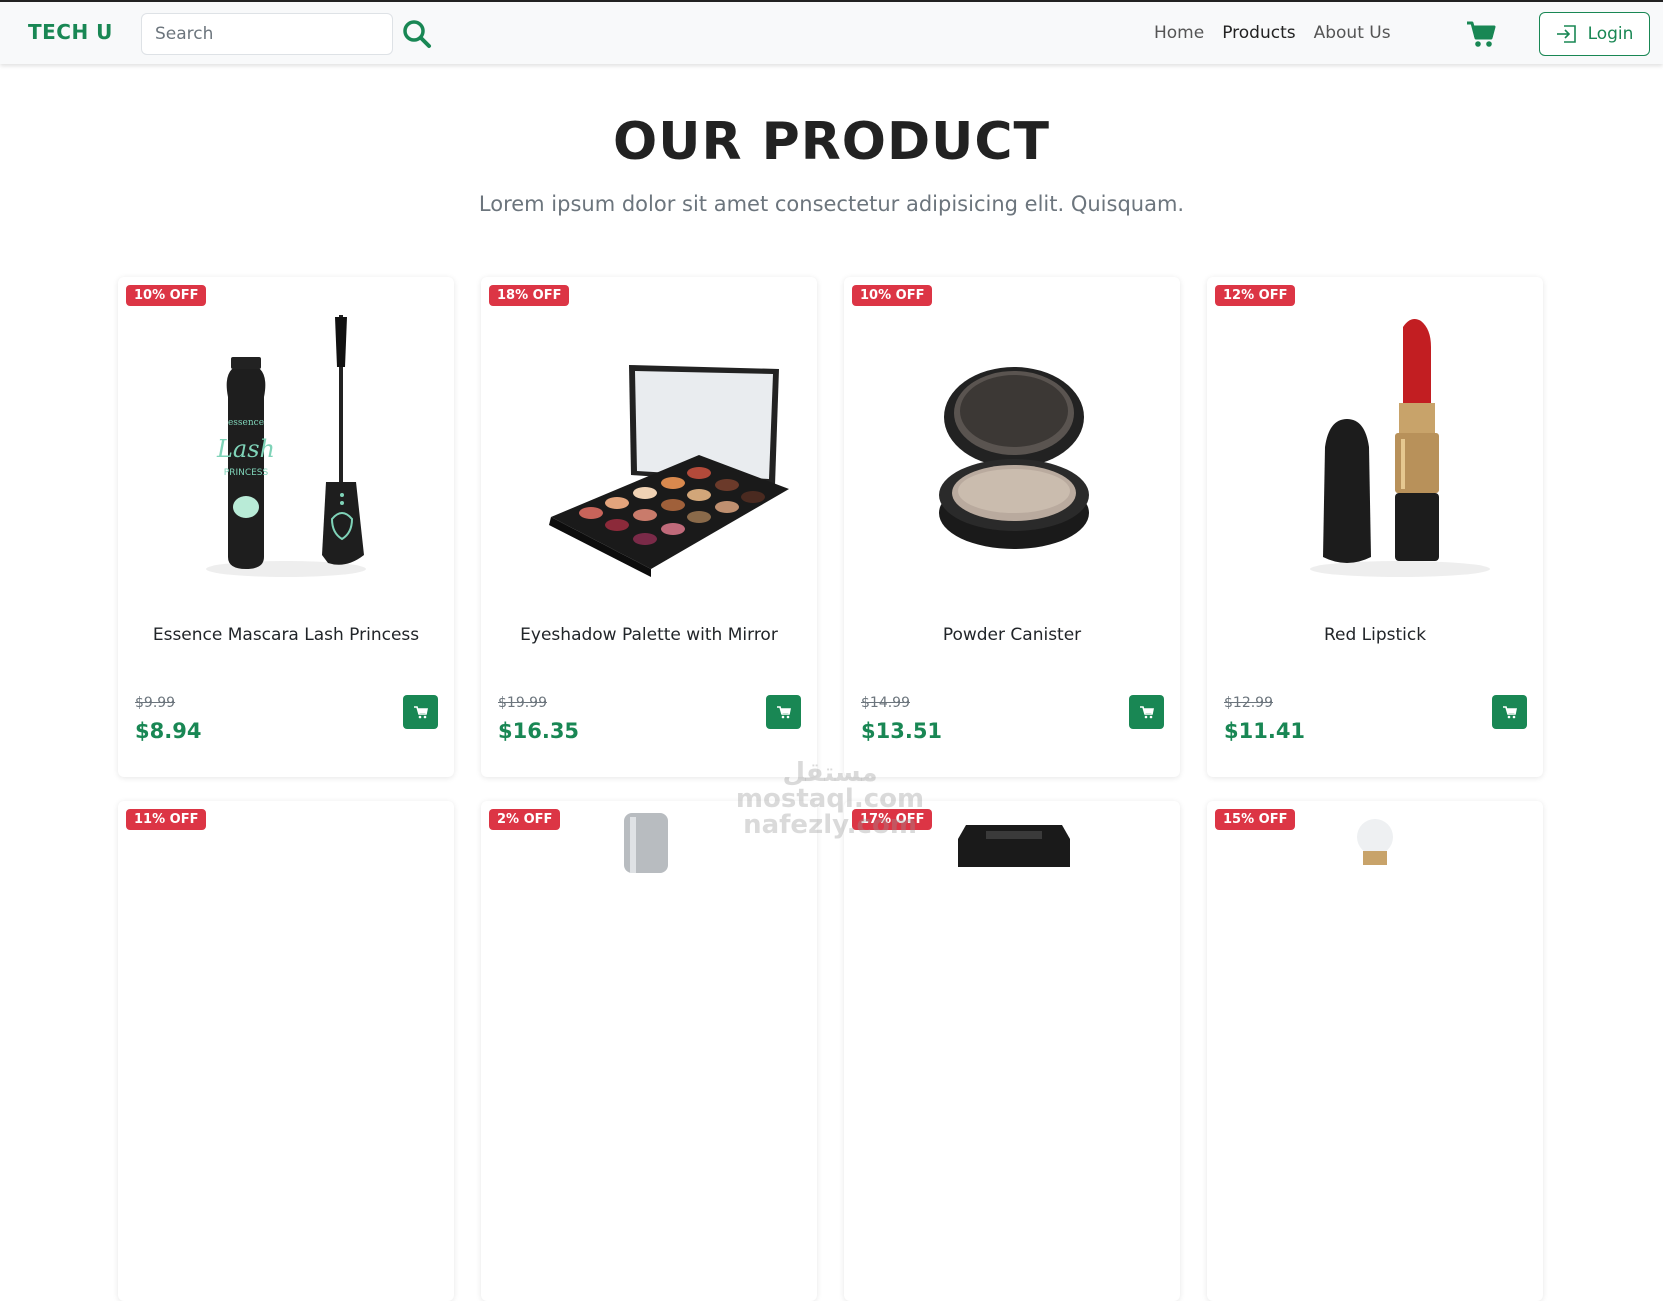  What do you see at coordinates (831, 142) in the screenshot?
I see `page-title: OUR PRODUCT` at bounding box center [831, 142].